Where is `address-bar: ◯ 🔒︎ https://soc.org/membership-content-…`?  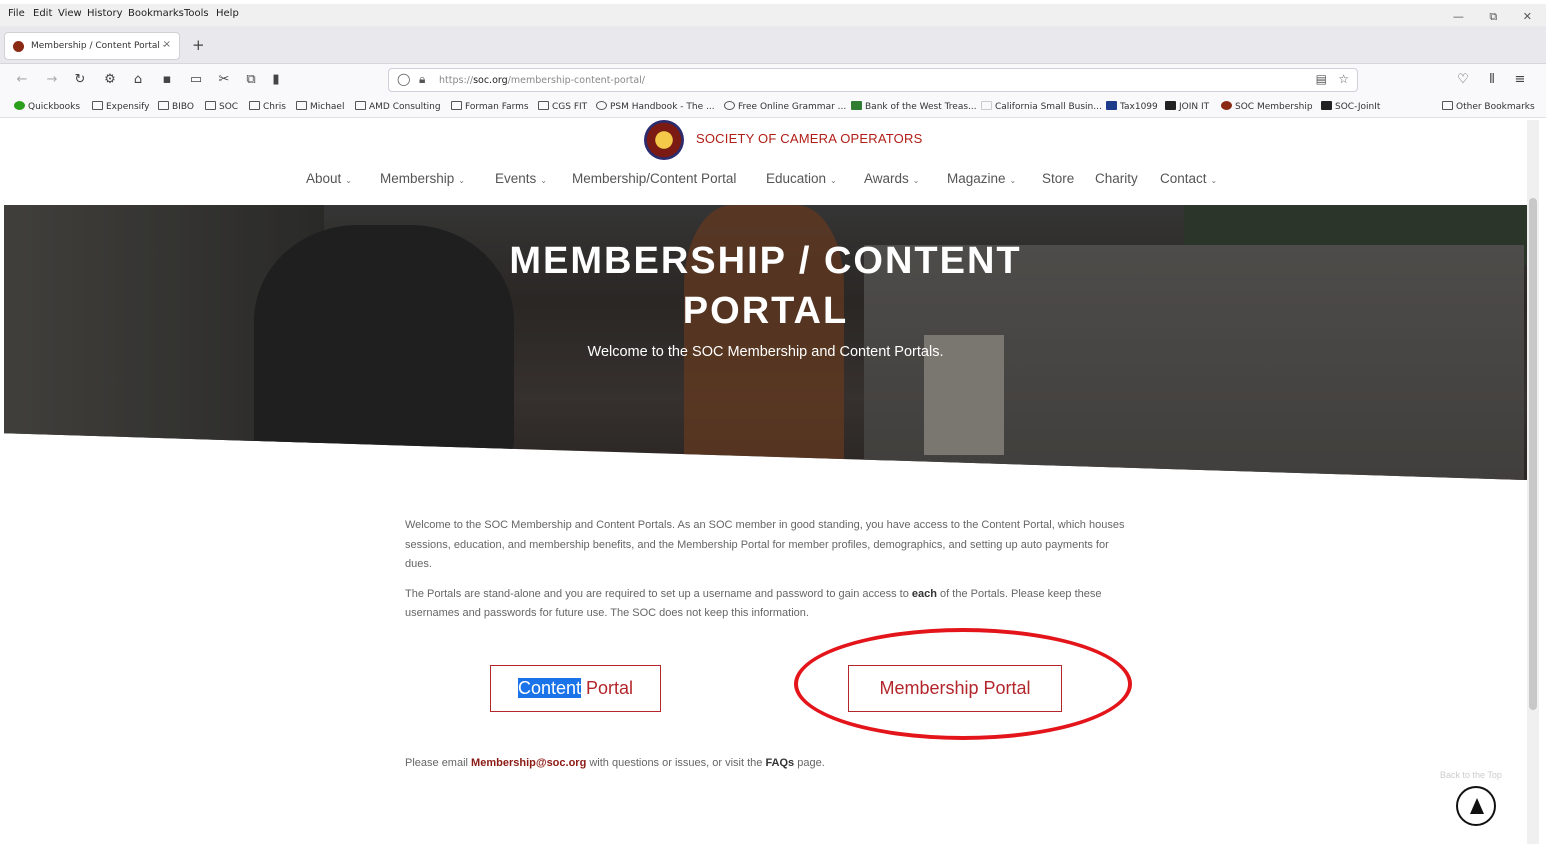
address-bar: ◯ 🔒︎ https://soc.org/membership-content-… is located at coordinates (873, 80).